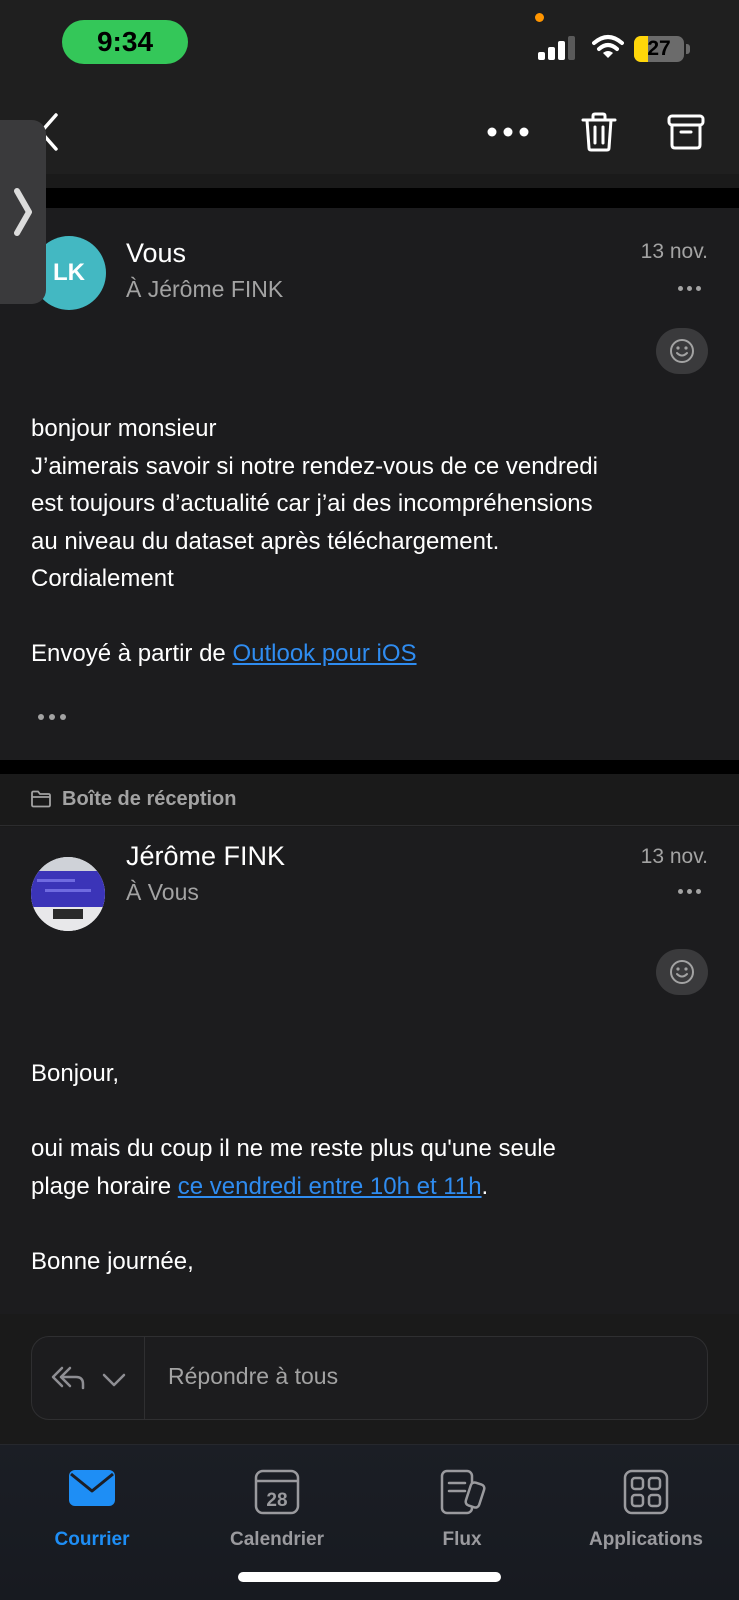  What do you see at coordinates (659, 48) in the screenshot?
I see `battery-level: 27` at bounding box center [659, 48].